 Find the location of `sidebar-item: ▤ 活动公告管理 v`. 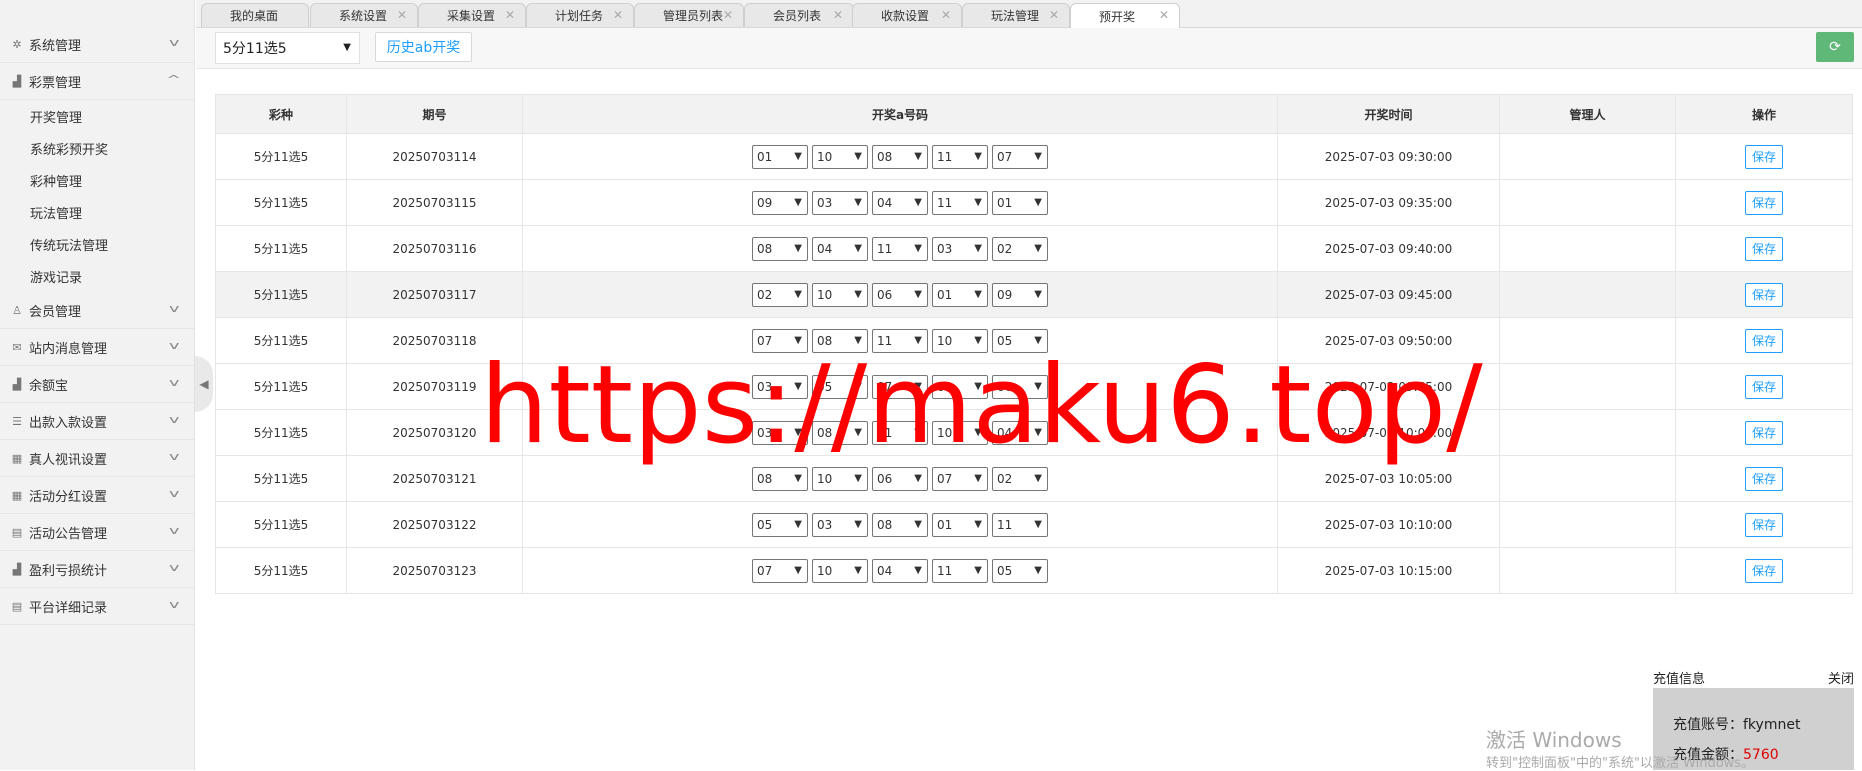

sidebar-item: ▤ 活动公告管理 v is located at coordinates (97, 532).